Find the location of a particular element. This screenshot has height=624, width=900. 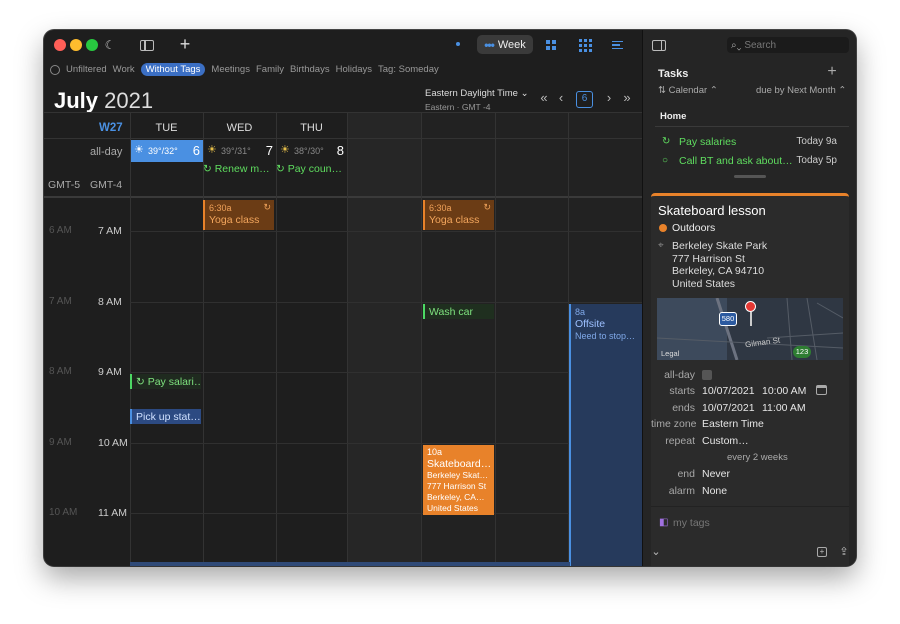

filter-chip: Meetings is located at coordinates (230, 69).